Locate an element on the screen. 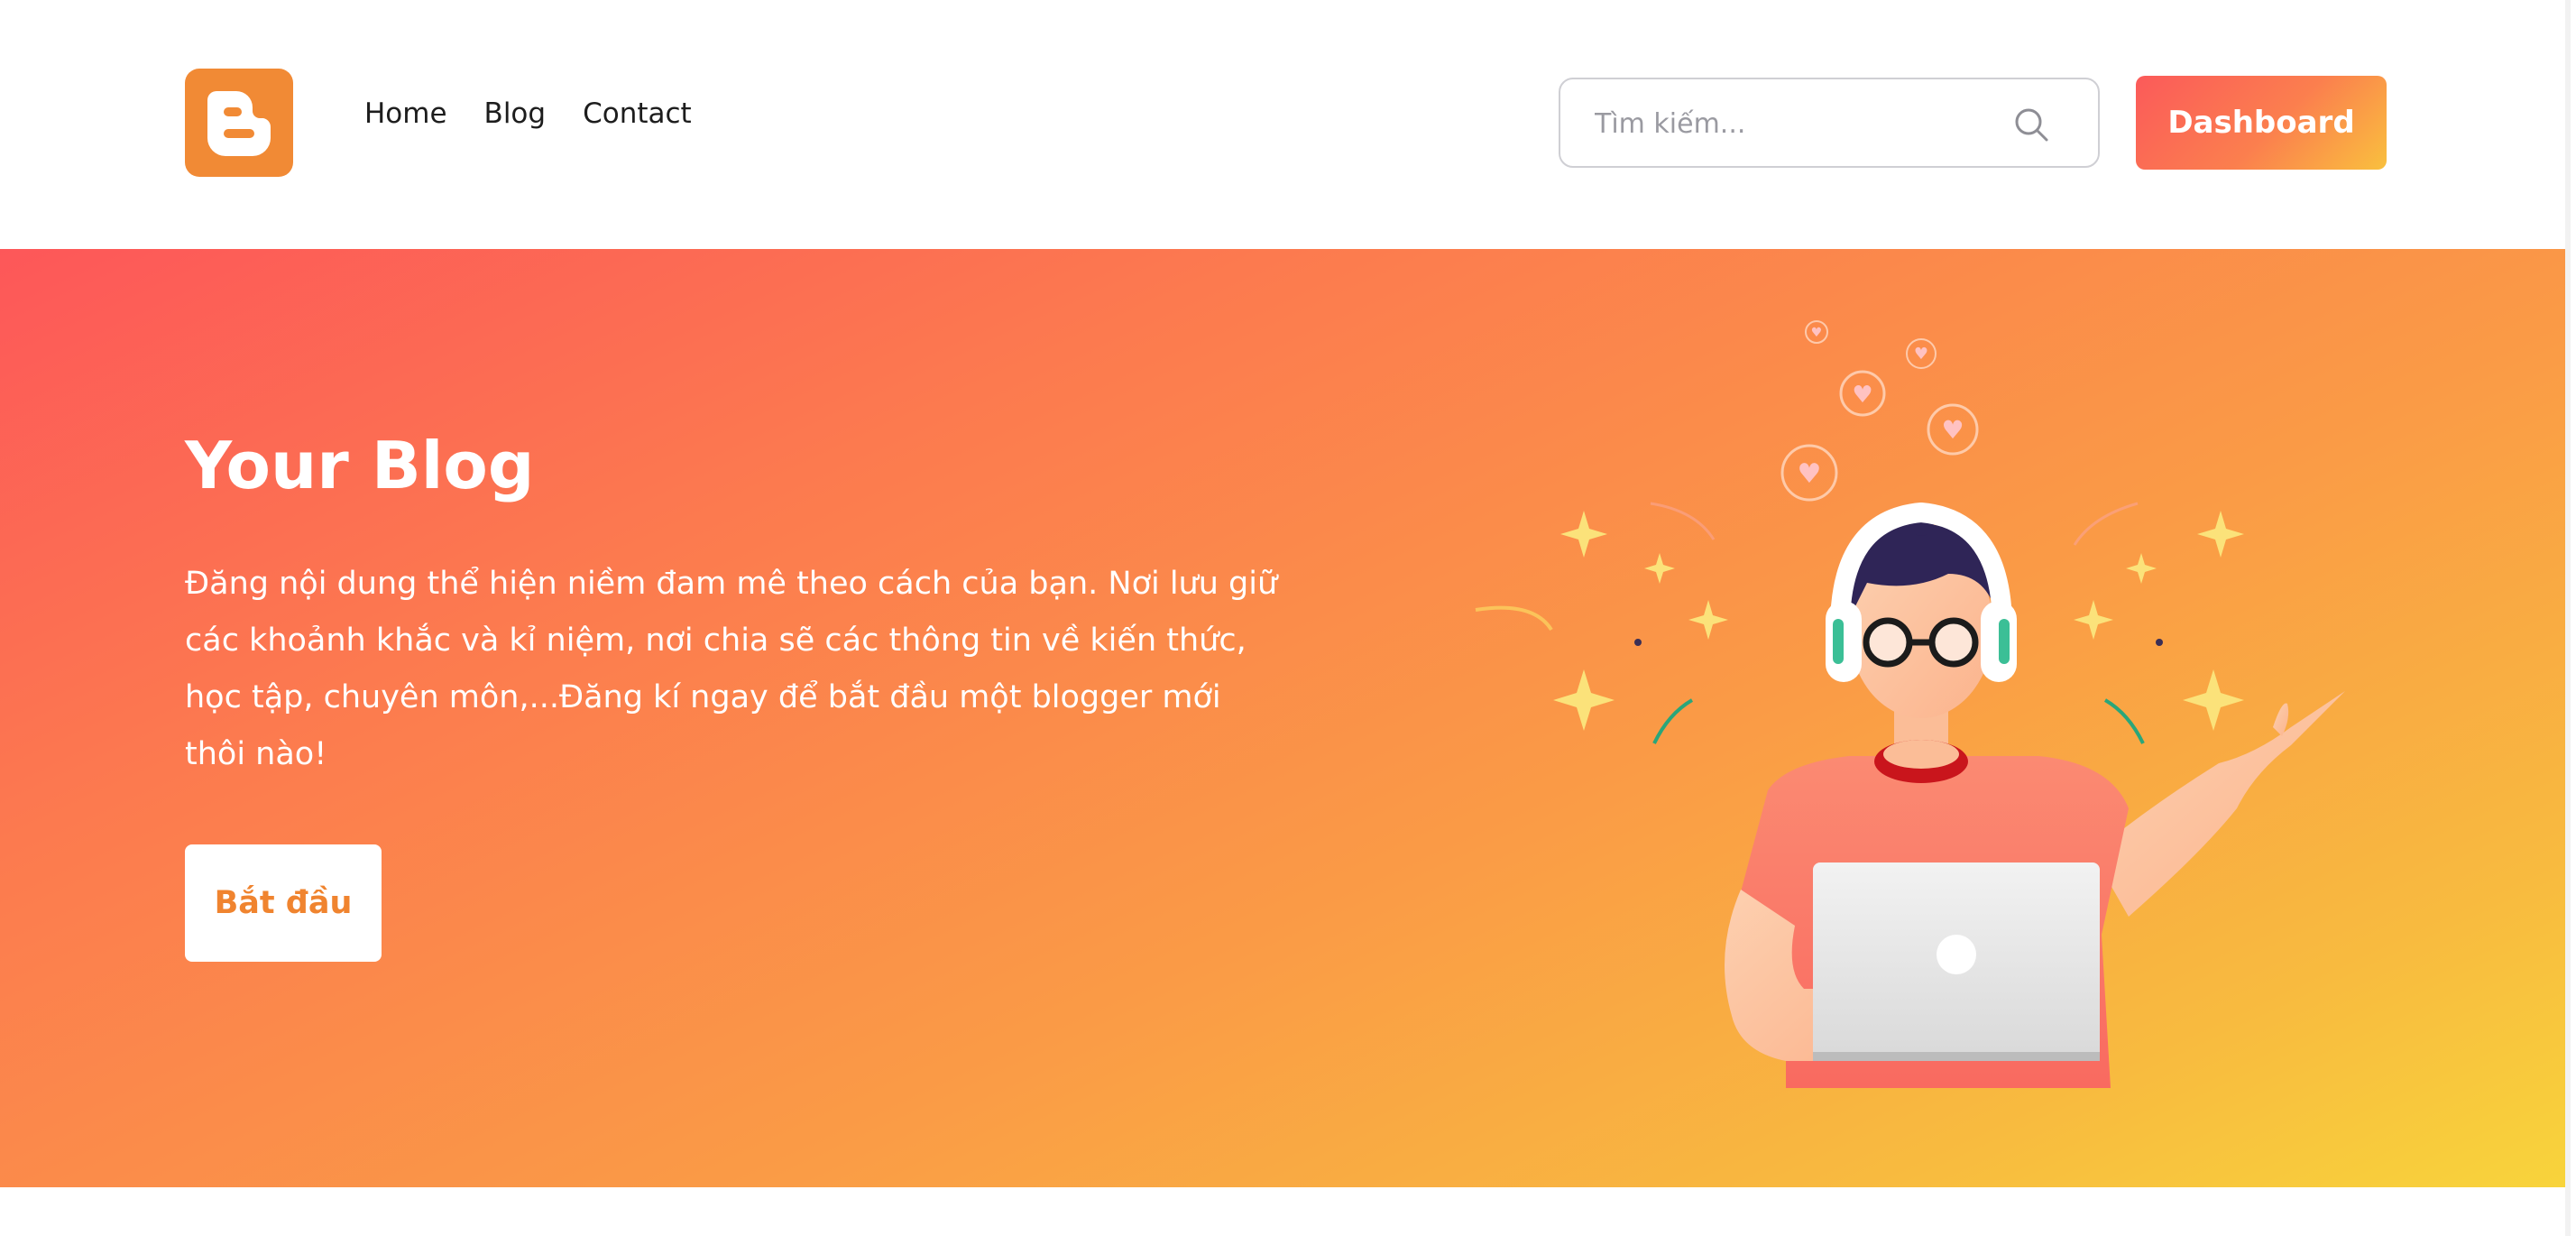  page-bottom-strip is located at coordinates (1285, 1212).